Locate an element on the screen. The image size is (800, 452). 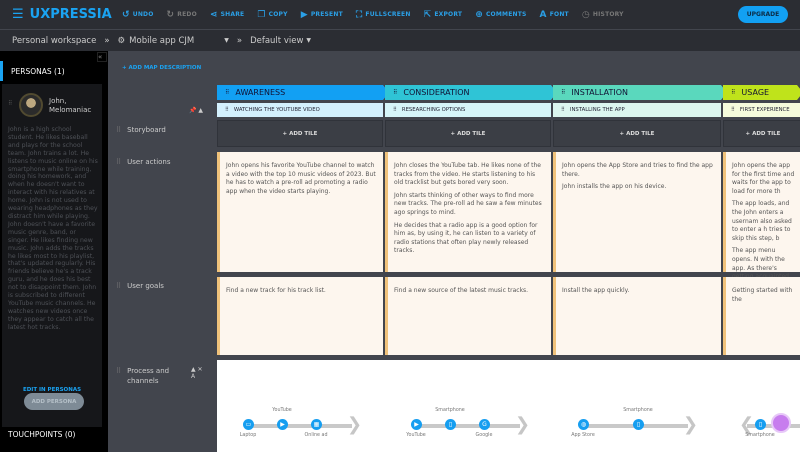
toolbar-export-button: ⇱ EXPORT is located at coordinates (443, 15).